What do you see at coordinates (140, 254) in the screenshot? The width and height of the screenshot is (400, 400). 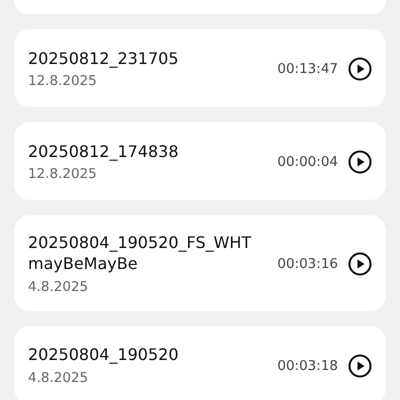 I see `recording-name: 20250804_190520_FS_WHT mayBeMayBe` at bounding box center [140, 254].